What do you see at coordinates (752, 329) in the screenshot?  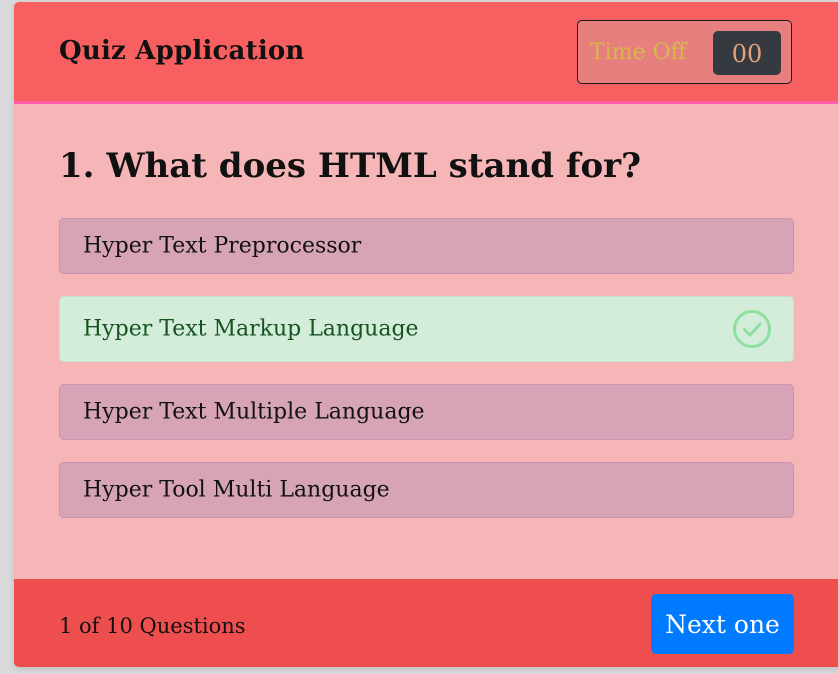 I see `check-circle-icon` at bounding box center [752, 329].